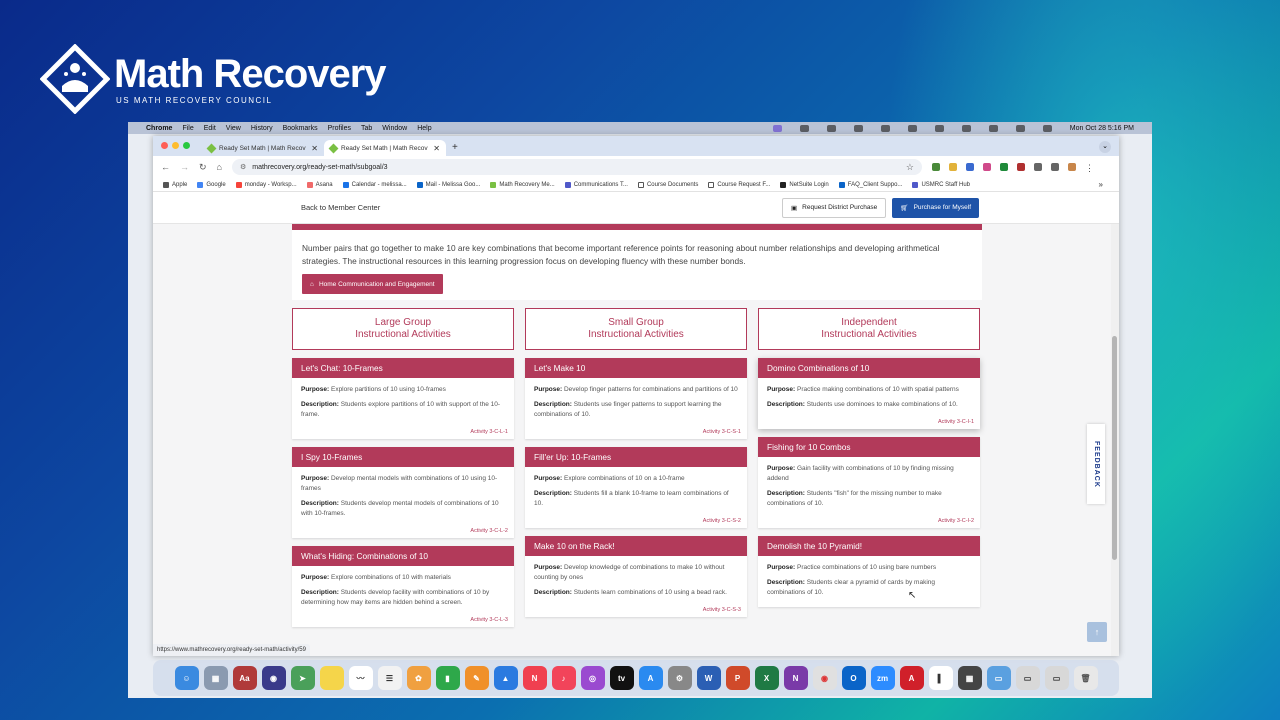  I want to click on onenote-icon: N, so click(795, 678).